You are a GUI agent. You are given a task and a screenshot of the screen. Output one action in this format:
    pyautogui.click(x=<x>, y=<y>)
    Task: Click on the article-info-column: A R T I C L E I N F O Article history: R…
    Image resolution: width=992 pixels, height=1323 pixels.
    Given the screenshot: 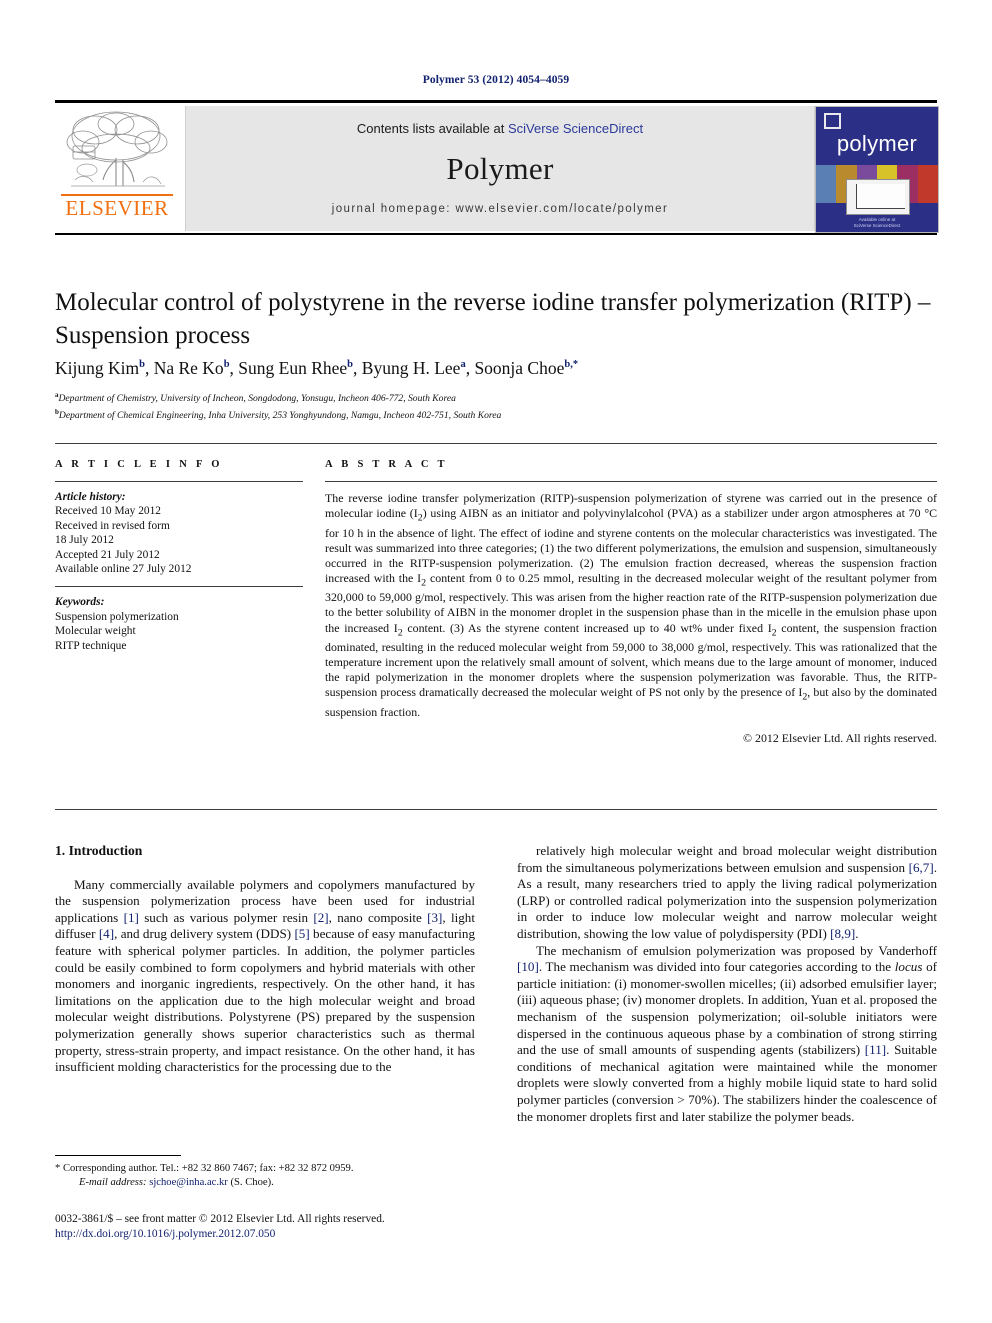 What is the action you would take?
    pyautogui.click(x=179, y=556)
    